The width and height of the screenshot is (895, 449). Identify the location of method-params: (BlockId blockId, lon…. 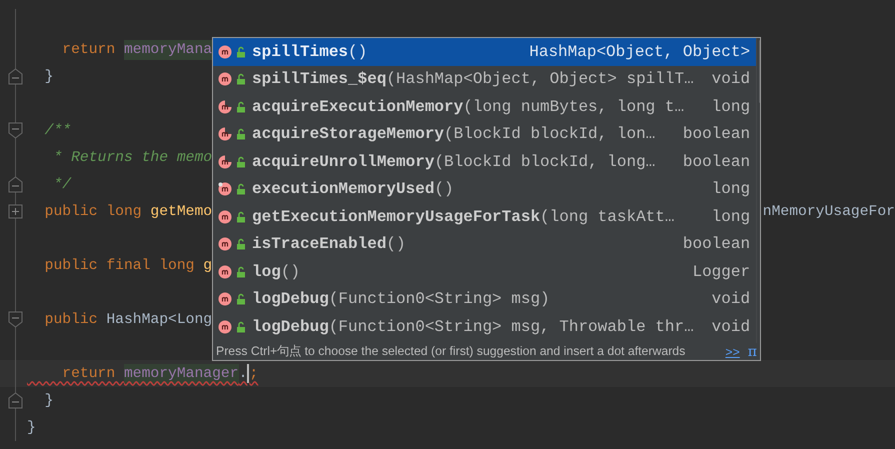
(550, 134).